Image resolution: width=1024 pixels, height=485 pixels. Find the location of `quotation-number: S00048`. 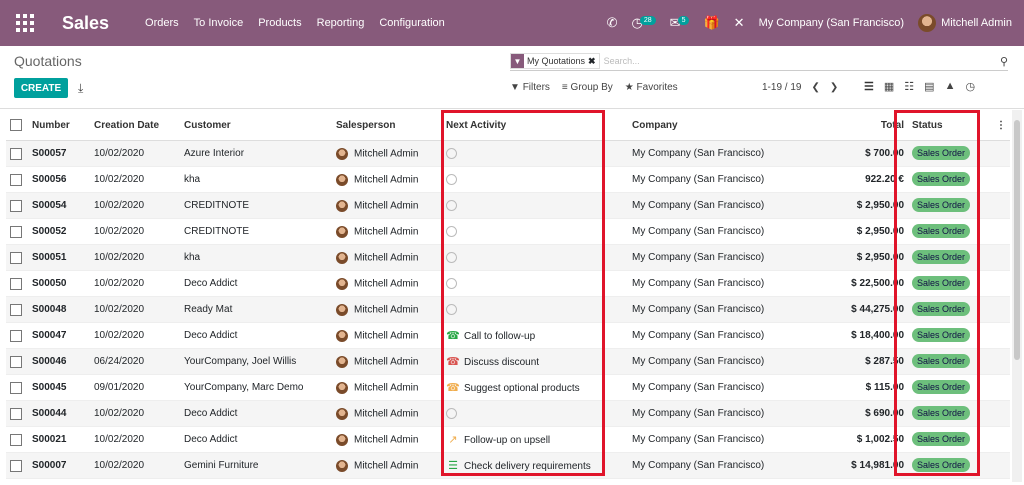

quotation-number: S00048 is located at coordinates (59, 309).